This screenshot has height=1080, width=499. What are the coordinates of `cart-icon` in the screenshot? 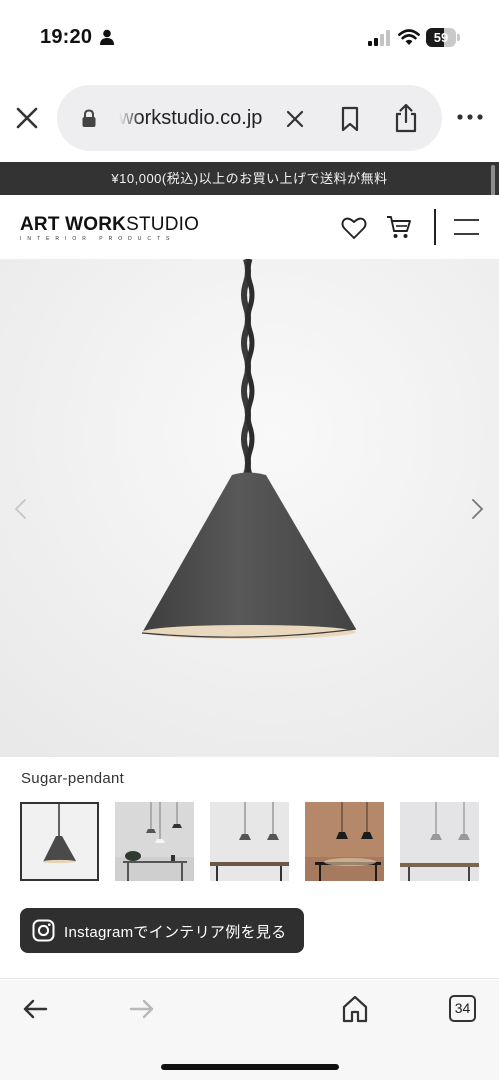 It's located at (399, 227).